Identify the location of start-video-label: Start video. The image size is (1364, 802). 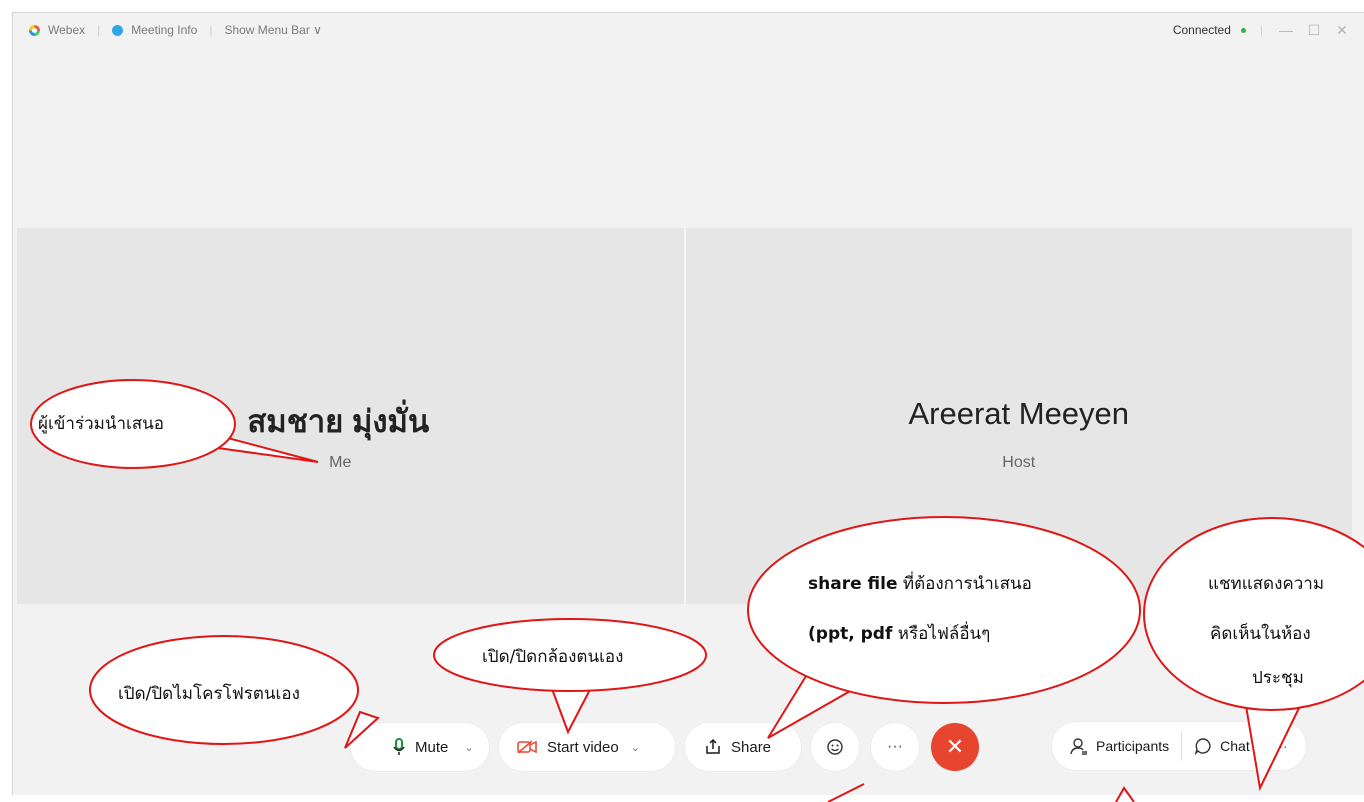
(583, 747).